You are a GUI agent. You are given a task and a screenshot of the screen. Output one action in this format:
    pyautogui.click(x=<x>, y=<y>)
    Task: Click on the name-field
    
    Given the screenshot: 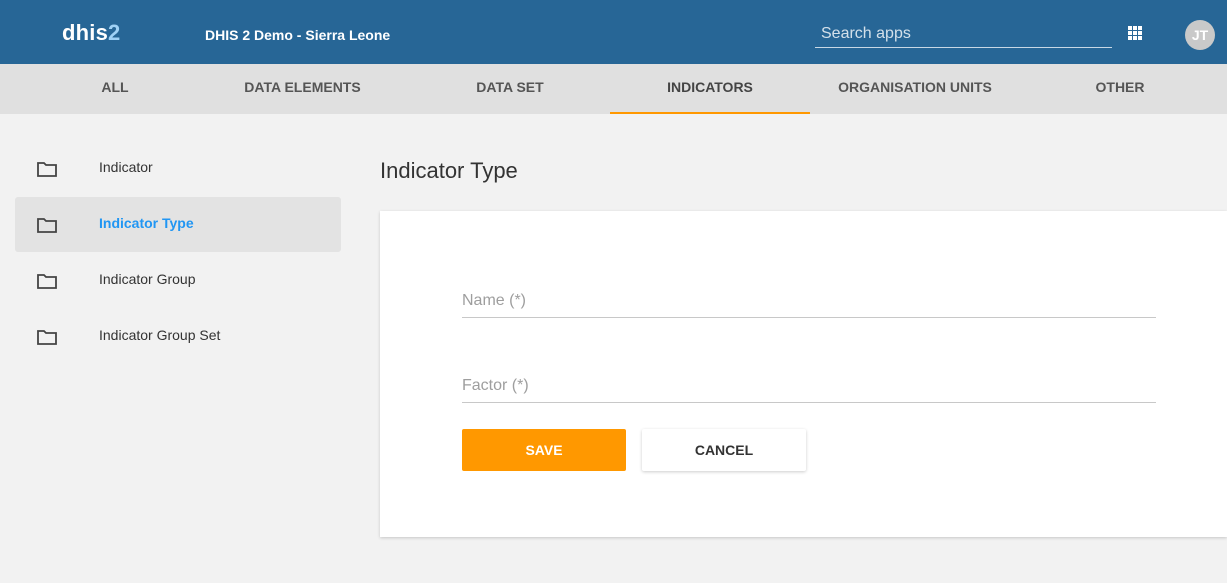 What is the action you would take?
    pyautogui.click(x=809, y=301)
    